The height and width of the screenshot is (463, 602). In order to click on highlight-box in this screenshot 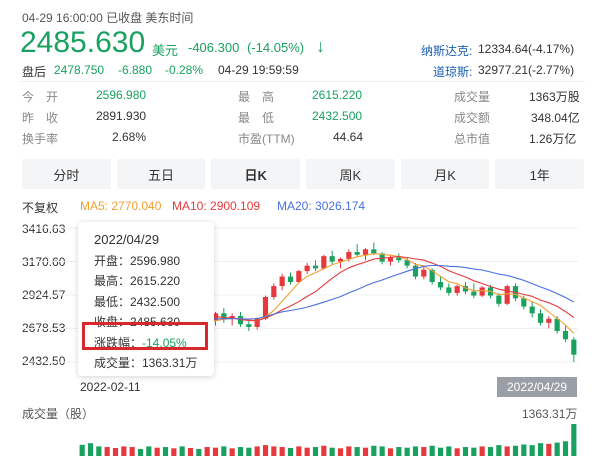, I will do `click(145, 336)`.